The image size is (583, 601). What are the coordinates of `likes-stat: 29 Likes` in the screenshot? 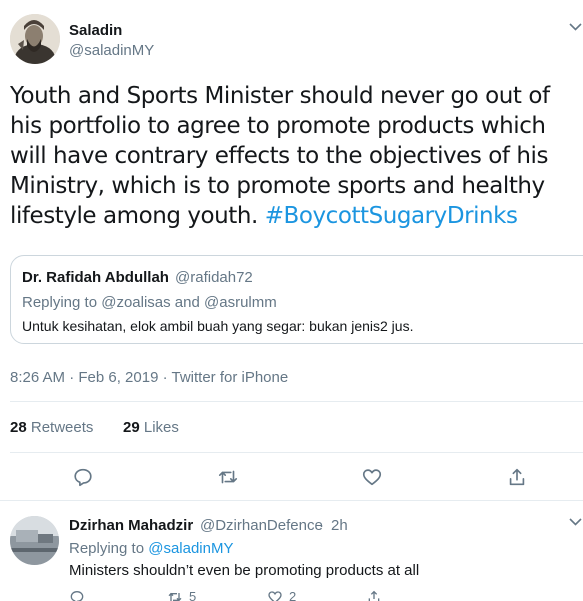 It's located at (151, 427).